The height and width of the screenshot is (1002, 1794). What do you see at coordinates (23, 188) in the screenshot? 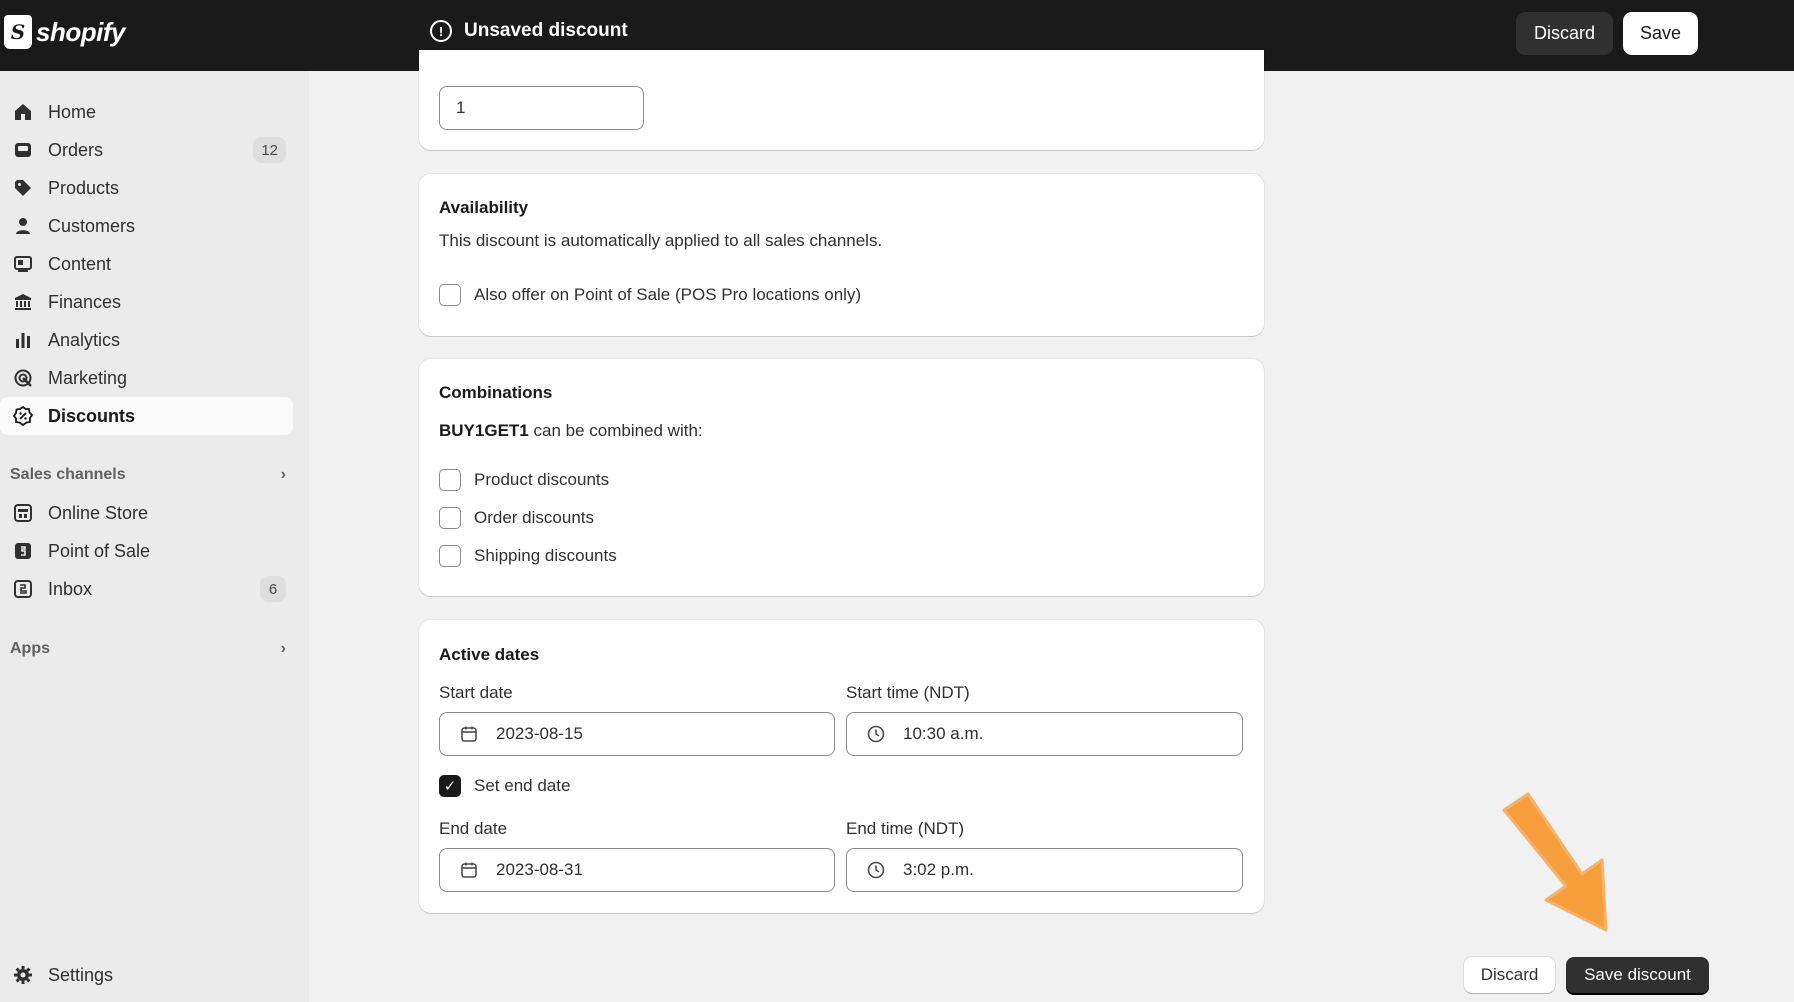
I see `tag-icon` at bounding box center [23, 188].